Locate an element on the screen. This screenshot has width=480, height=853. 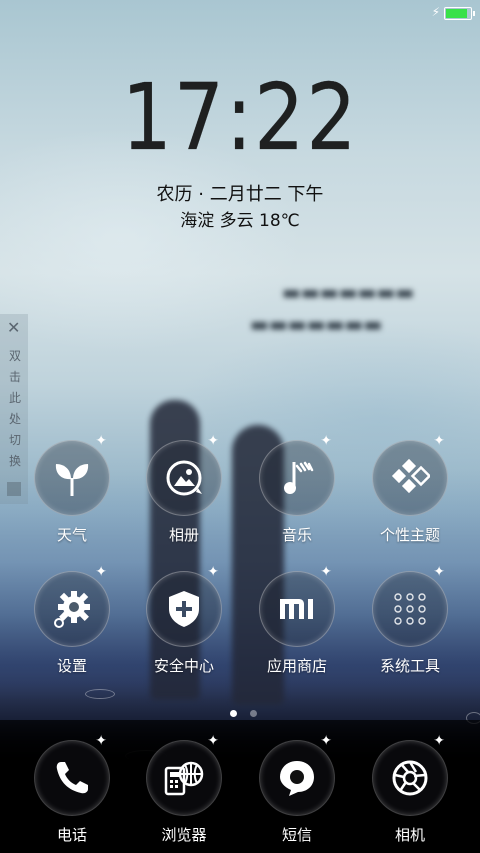
app-label: 相机 is located at coordinates (409, 835).